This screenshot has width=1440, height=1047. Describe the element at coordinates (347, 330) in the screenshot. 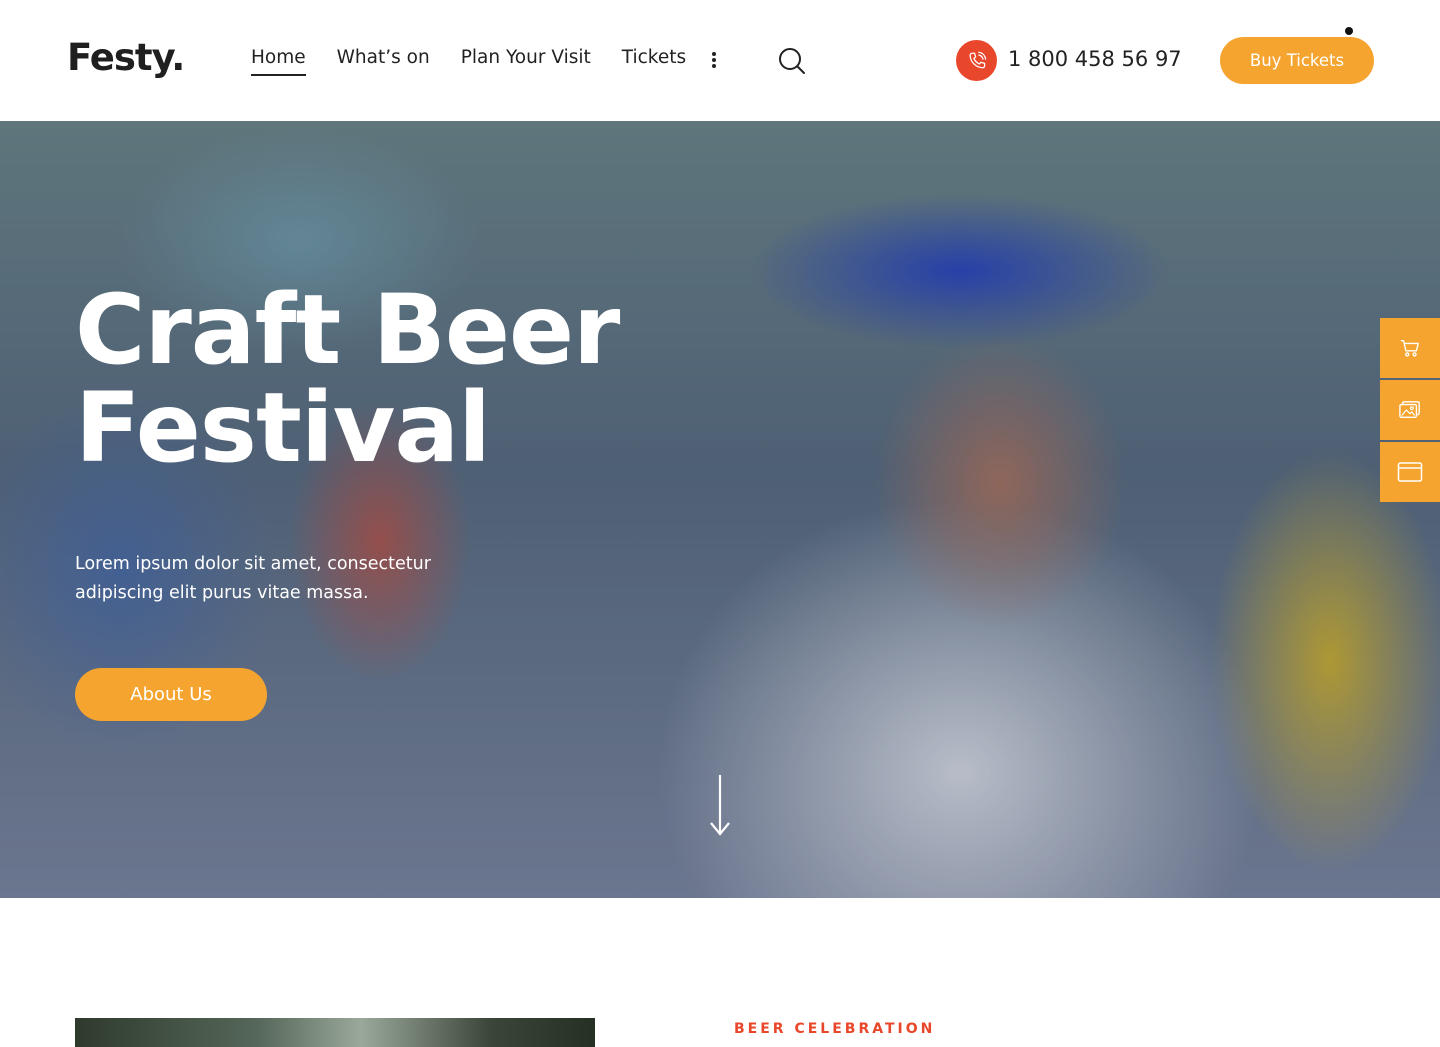

I see `hero-title-line-1: Craft Beer` at that location.